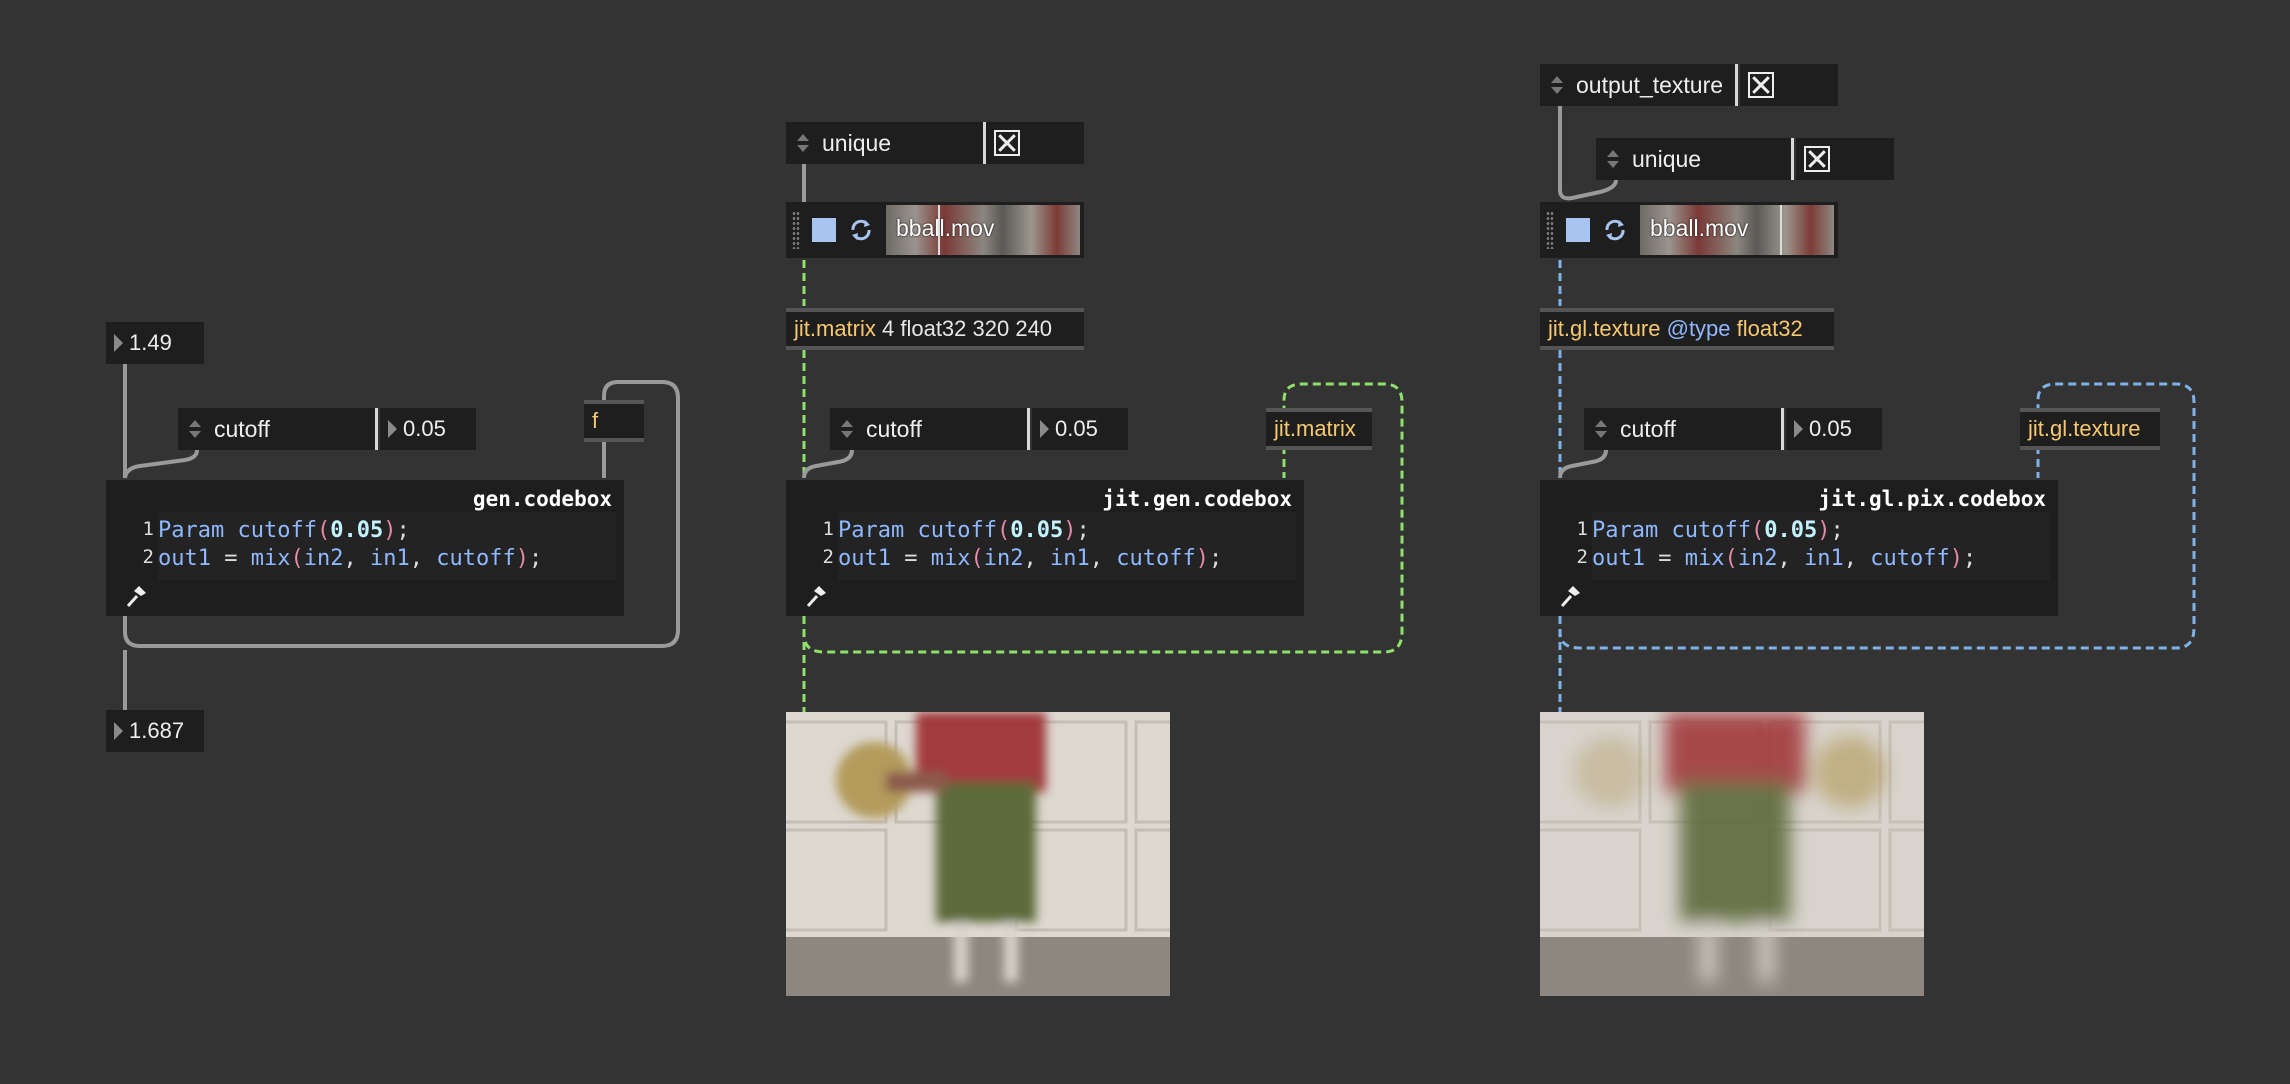 The width and height of the screenshot is (2290, 1084). What do you see at coordinates (1789, 85) in the screenshot?
I see `output-texture-toggle` at bounding box center [1789, 85].